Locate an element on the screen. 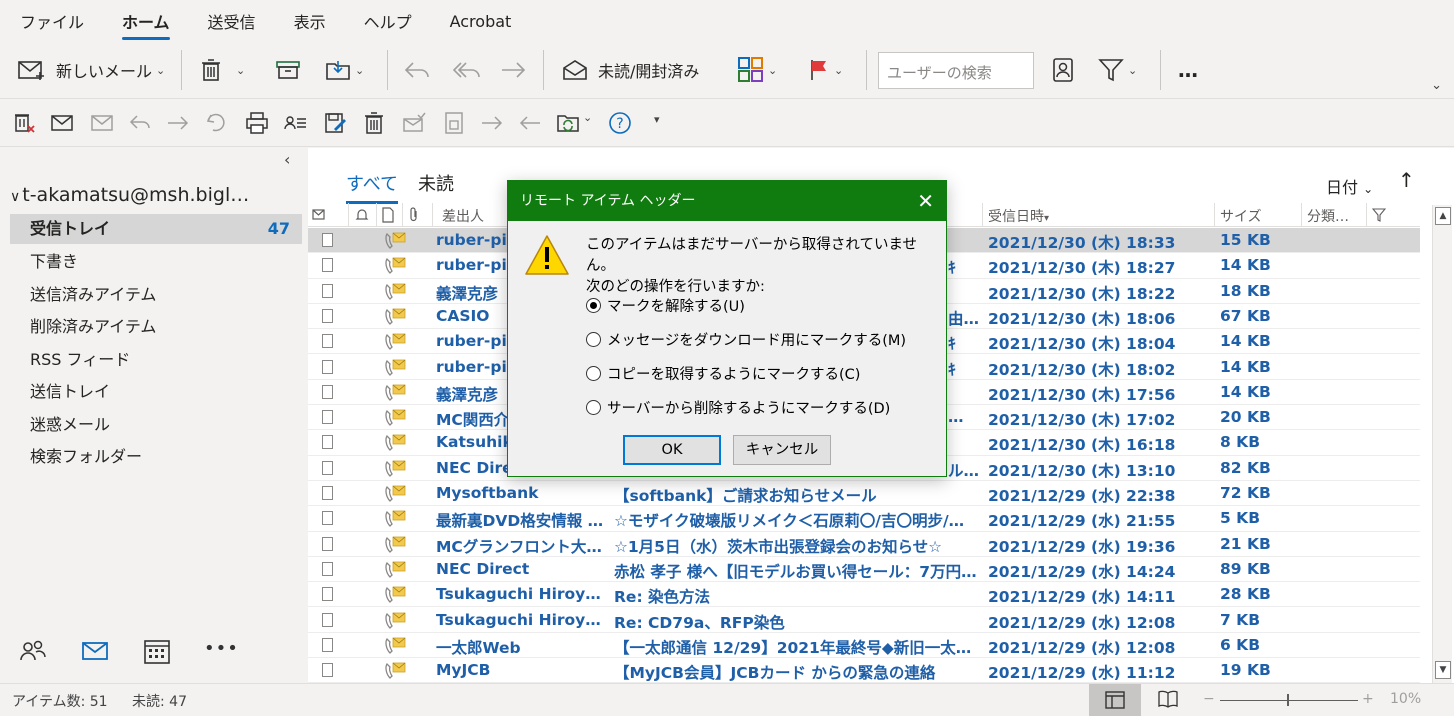  ok-button: OK is located at coordinates (672, 450).